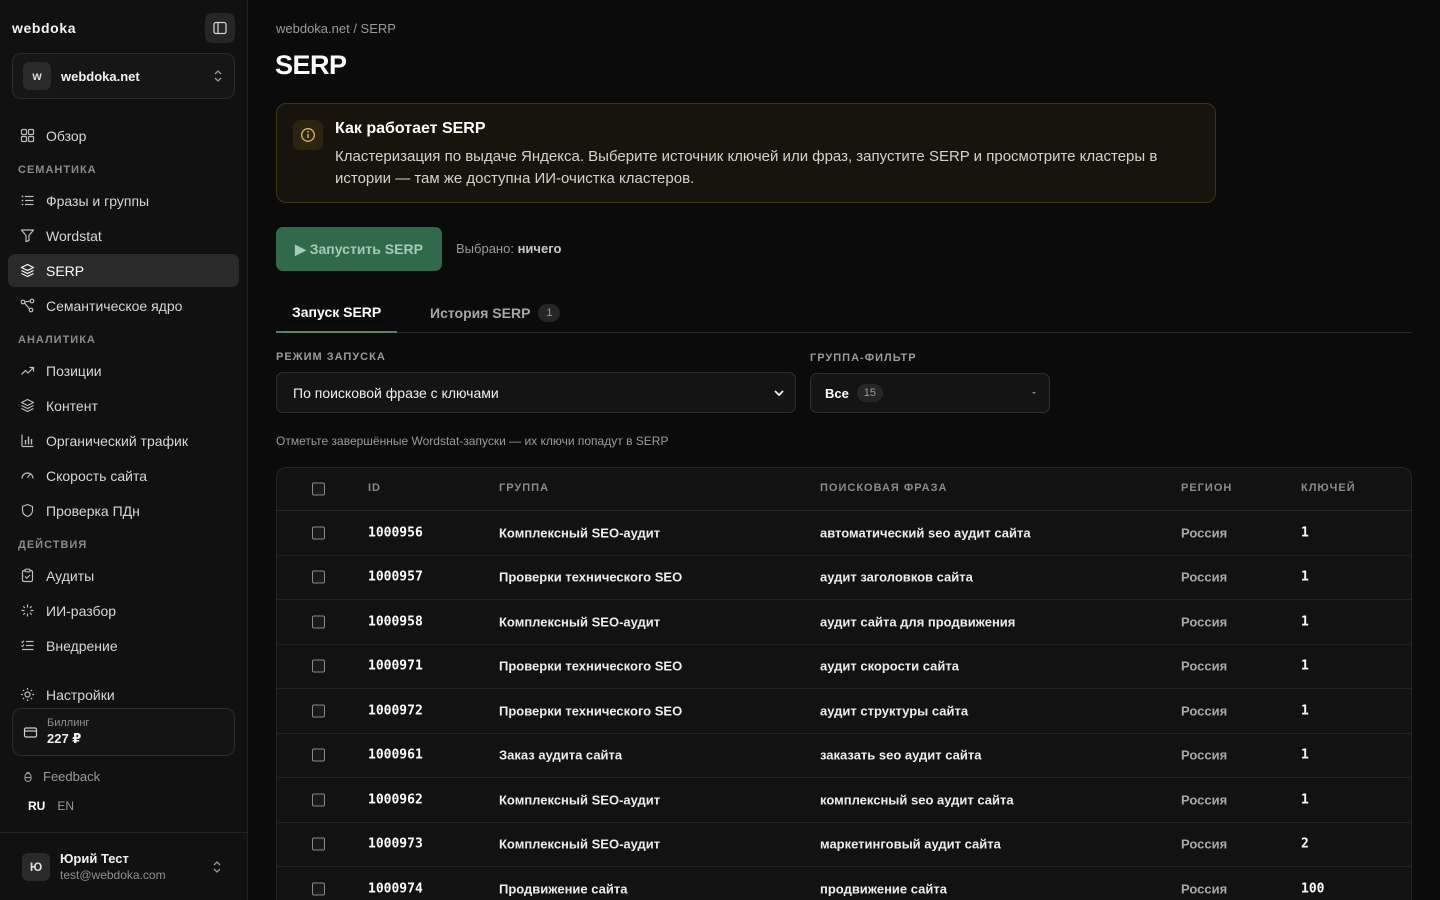  Describe the element at coordinates (93, 510) in the screenshot. I see `nav-label: Проверка ПДн` at that location.